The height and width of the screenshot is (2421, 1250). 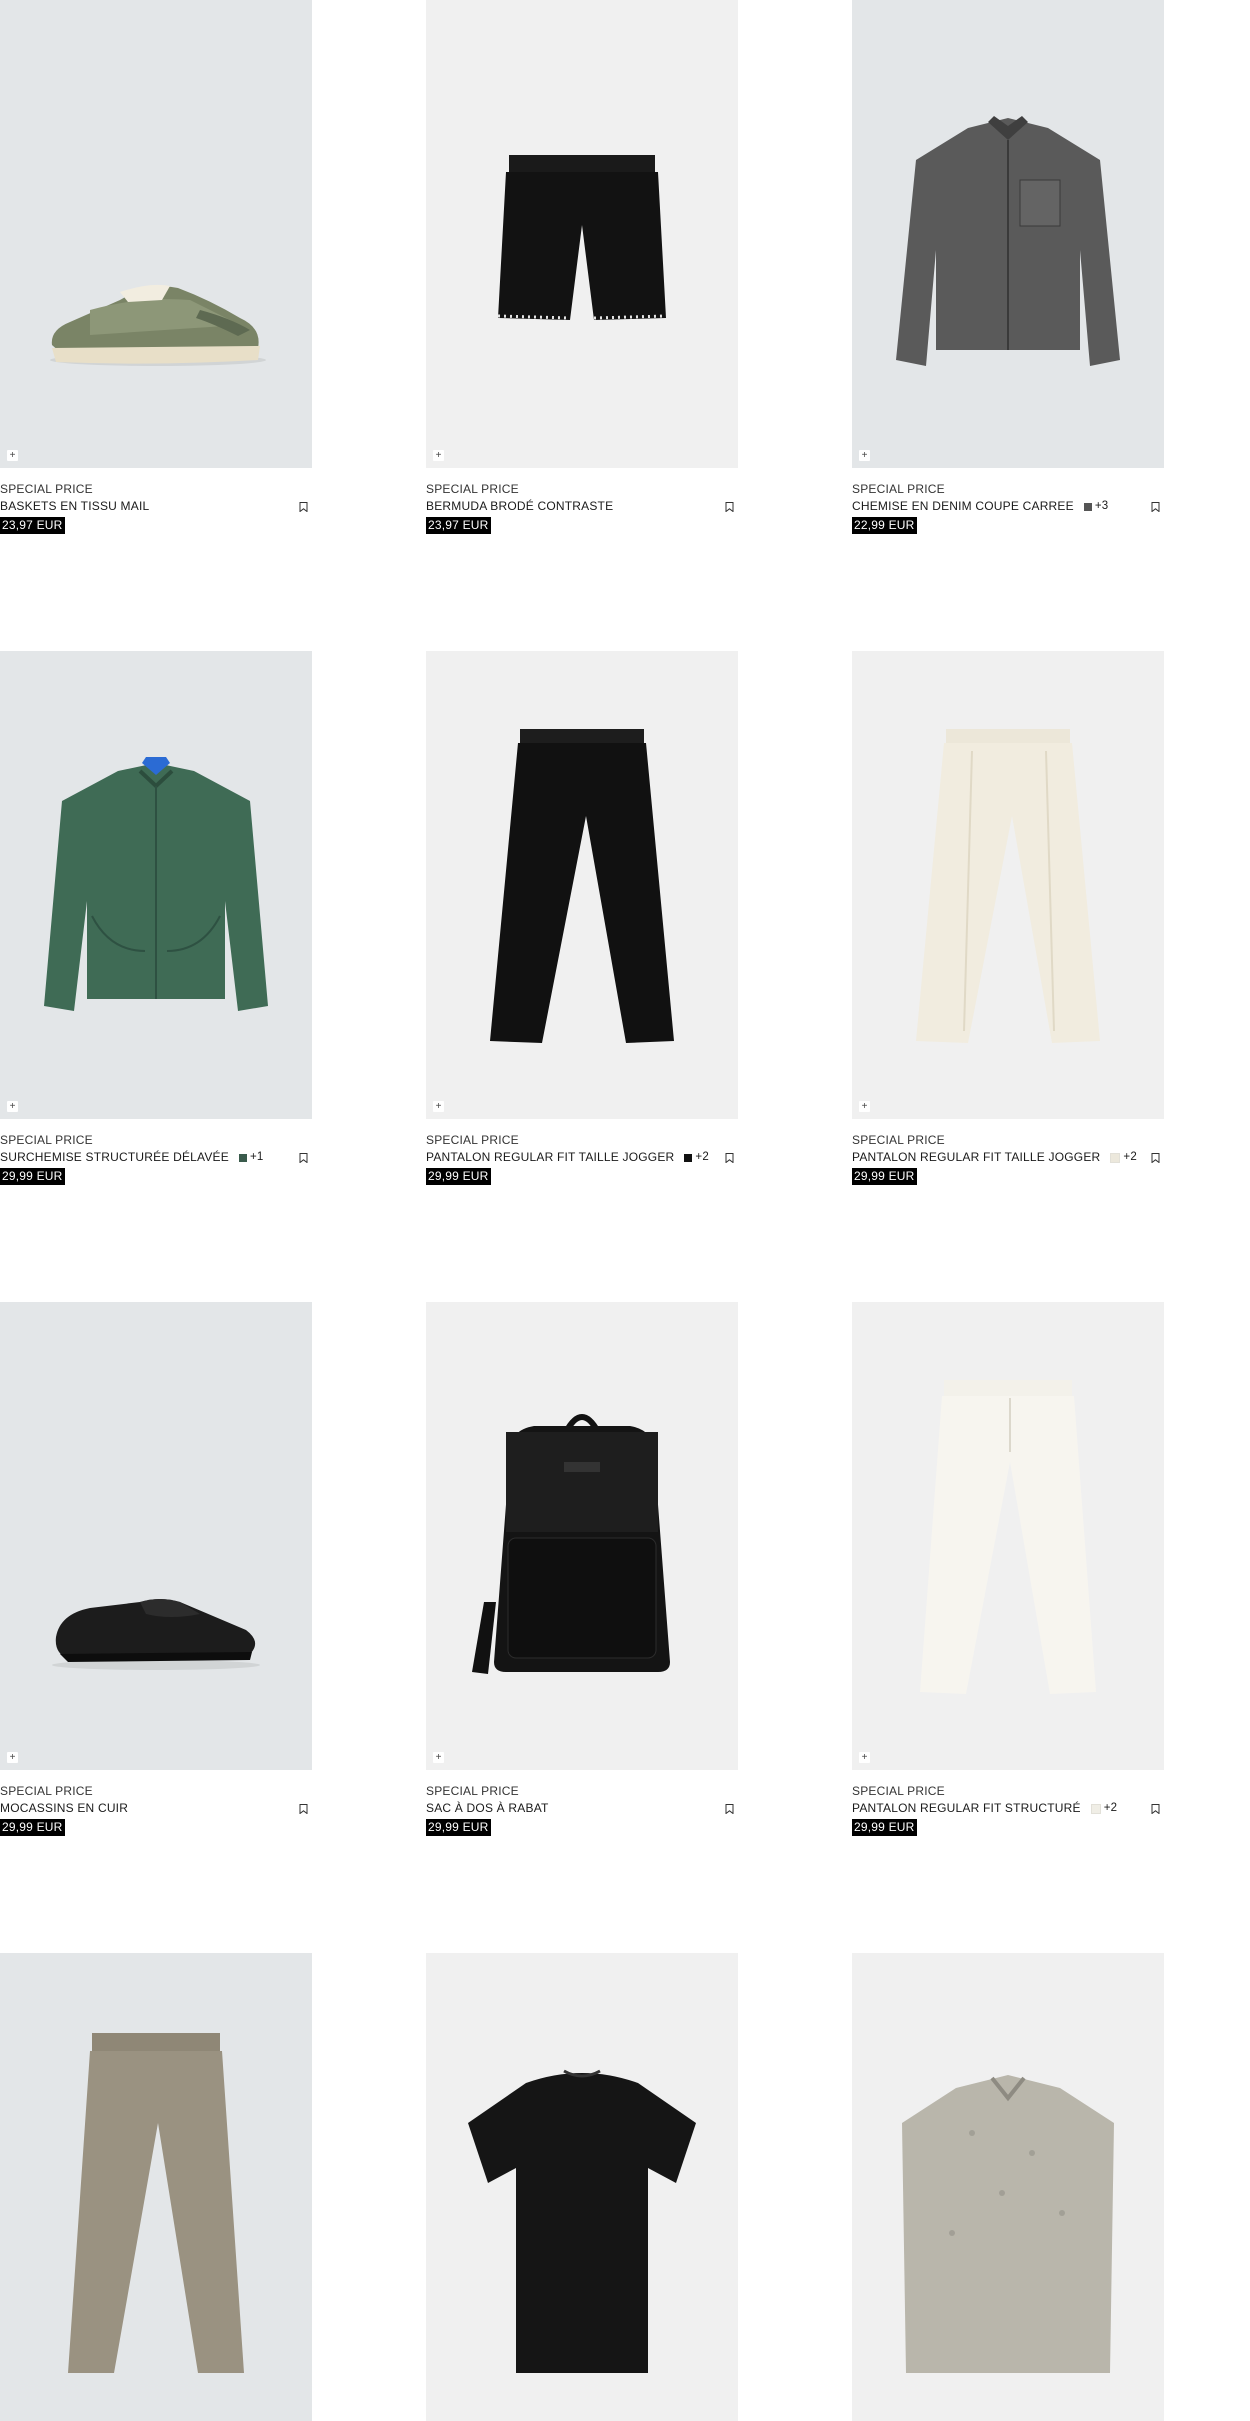 I want to click on shorts-icon, so click(x=582, y=237).